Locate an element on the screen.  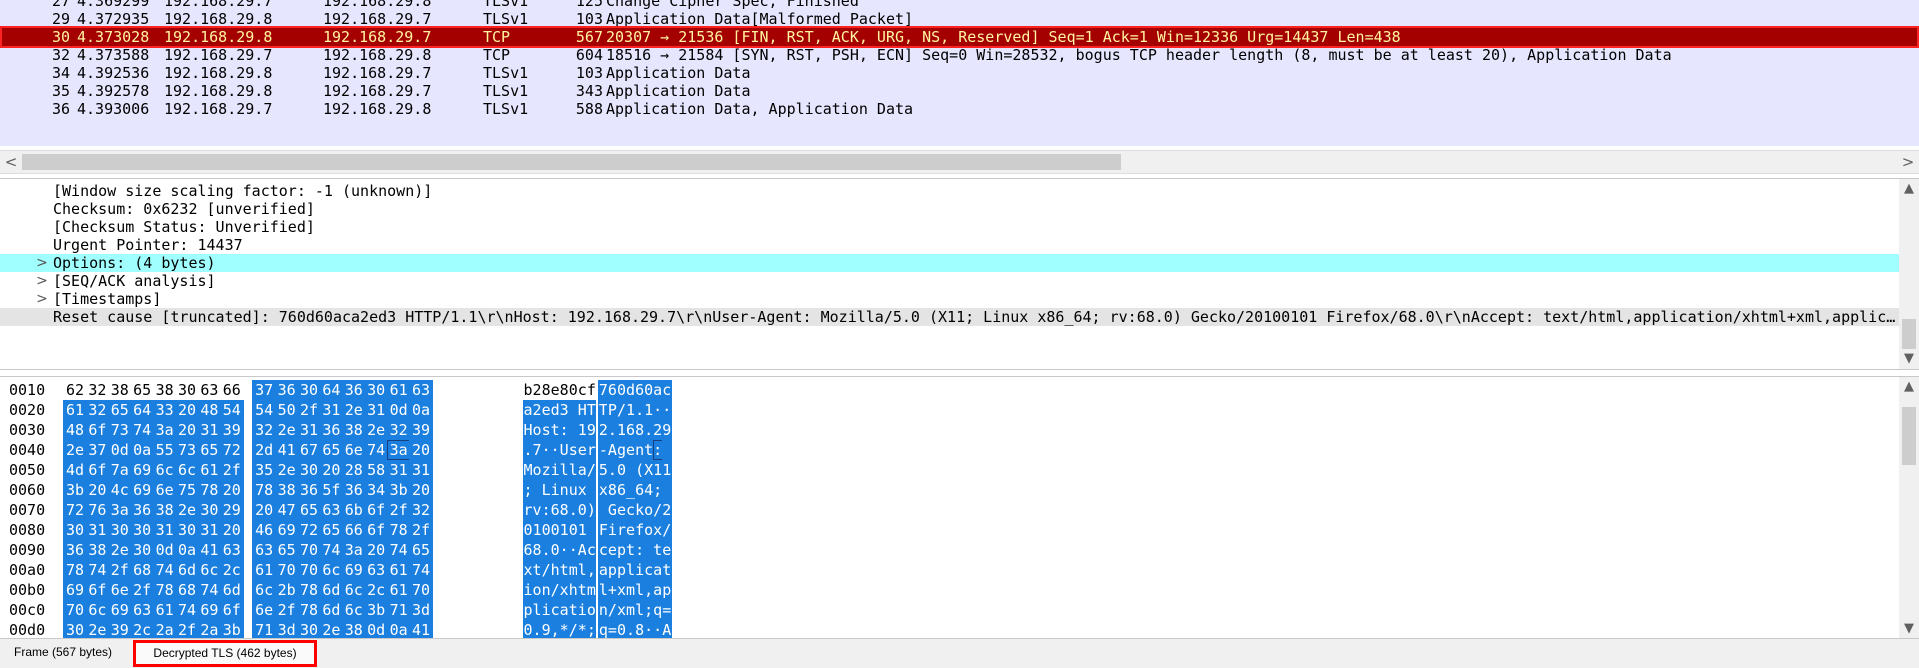
ascii-char is located at coordinates (666, 490).